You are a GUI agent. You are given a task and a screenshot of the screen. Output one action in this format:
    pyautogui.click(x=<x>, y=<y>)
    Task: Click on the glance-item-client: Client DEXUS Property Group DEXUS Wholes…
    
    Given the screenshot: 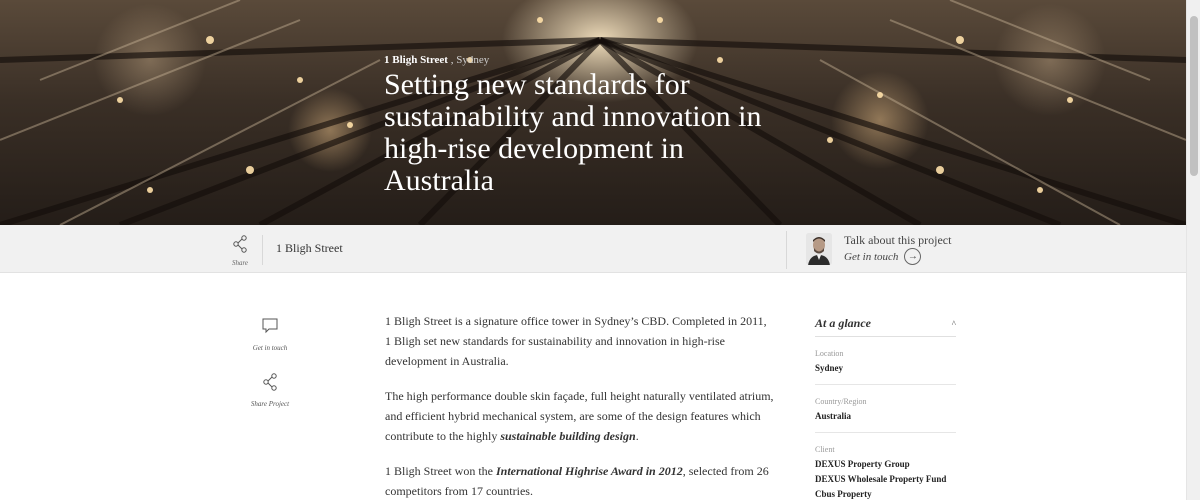 What is the action you would take?
    pyautogui.click(x=885, y=472)
    